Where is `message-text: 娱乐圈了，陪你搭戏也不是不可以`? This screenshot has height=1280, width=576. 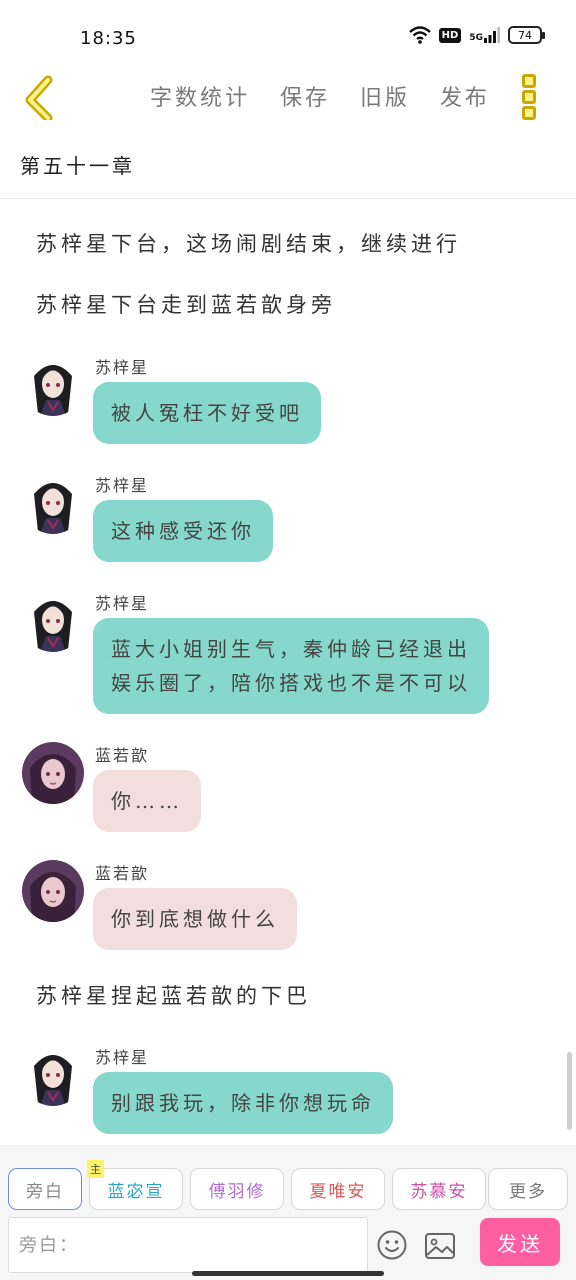
message-text: 娱乐圈了，陪你搭戏也不是不可以 is located at coordinates (291, 683).